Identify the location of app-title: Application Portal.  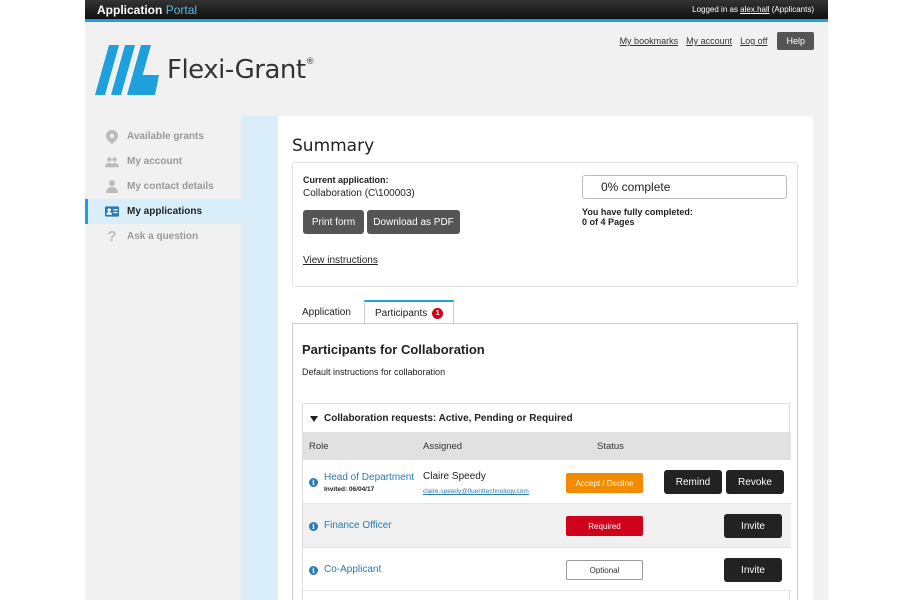
(147, 10).